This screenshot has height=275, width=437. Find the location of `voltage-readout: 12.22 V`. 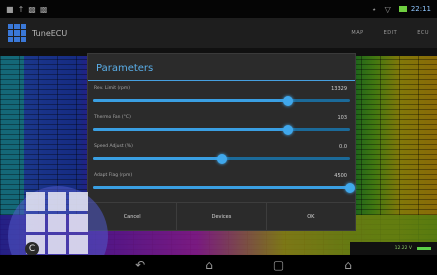

voltage-readout: 12.22 V is located at coordinates (403, 248).